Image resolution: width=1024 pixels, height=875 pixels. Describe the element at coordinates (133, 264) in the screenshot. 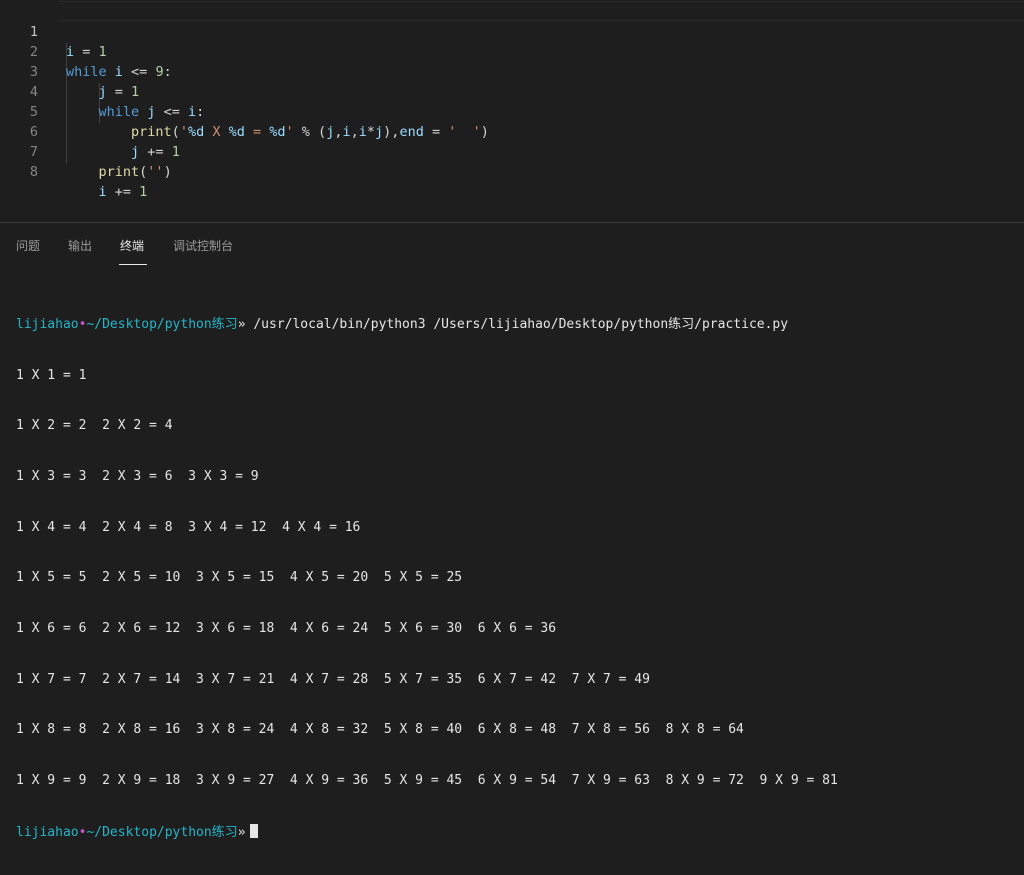

I see `active-tab-indicator` at that location.